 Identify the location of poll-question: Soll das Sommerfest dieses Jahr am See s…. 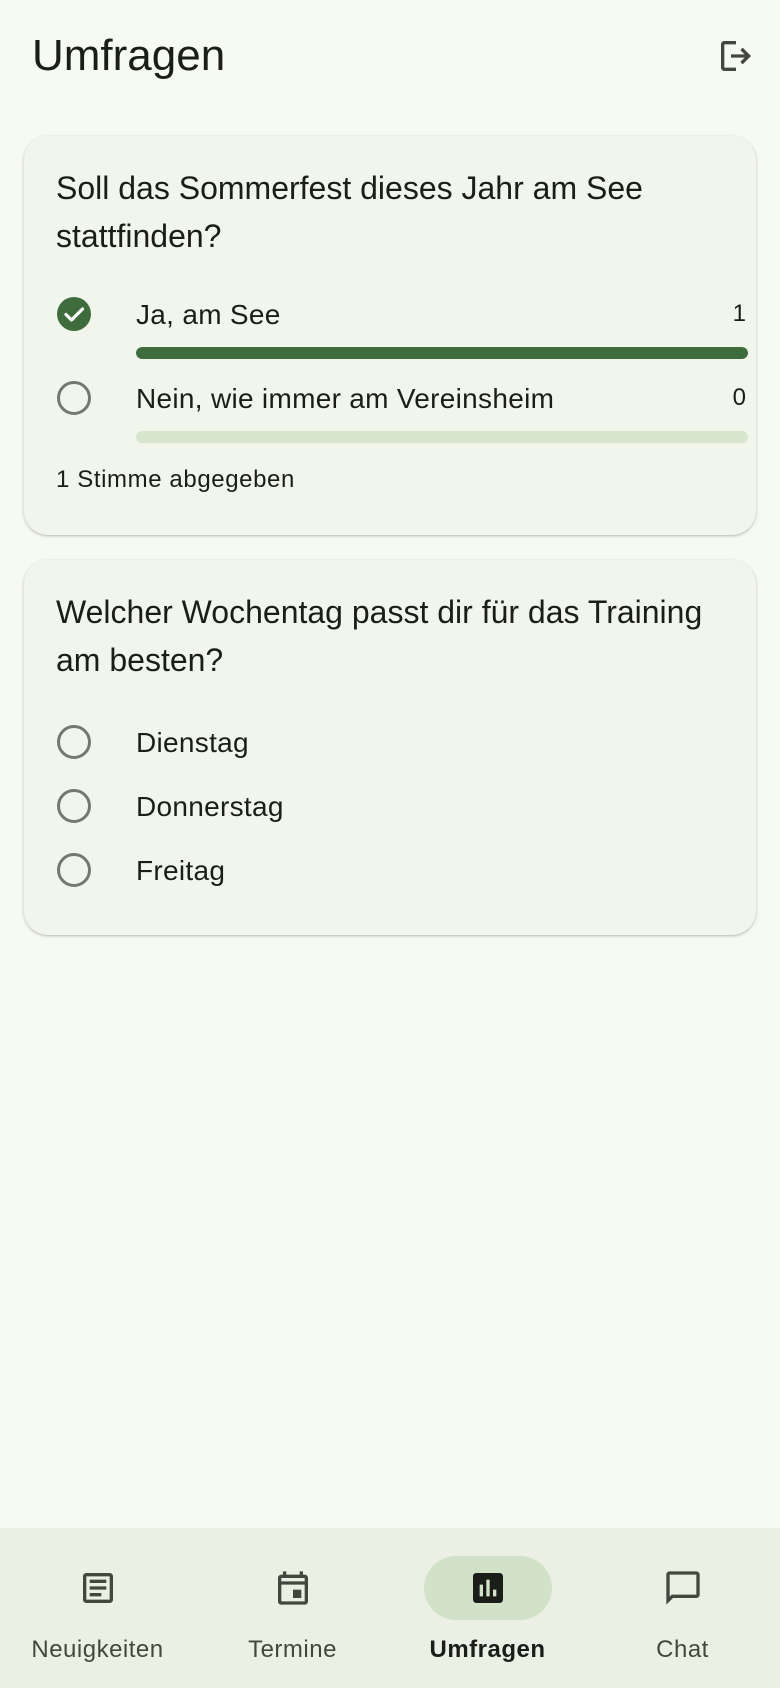
(349, 212).